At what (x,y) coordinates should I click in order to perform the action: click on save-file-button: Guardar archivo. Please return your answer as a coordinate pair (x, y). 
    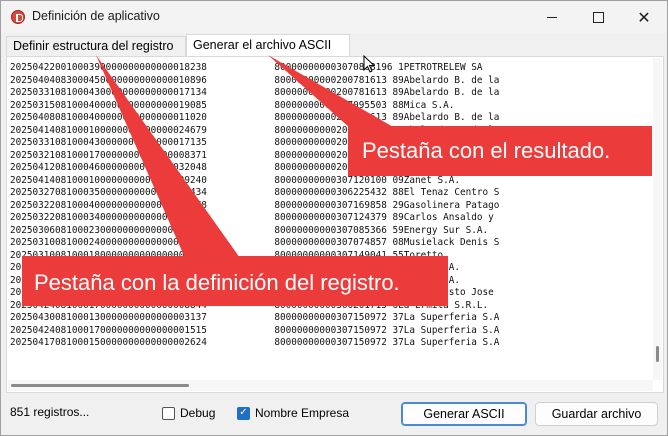
    Looking at the image, I should click on (596, 414).